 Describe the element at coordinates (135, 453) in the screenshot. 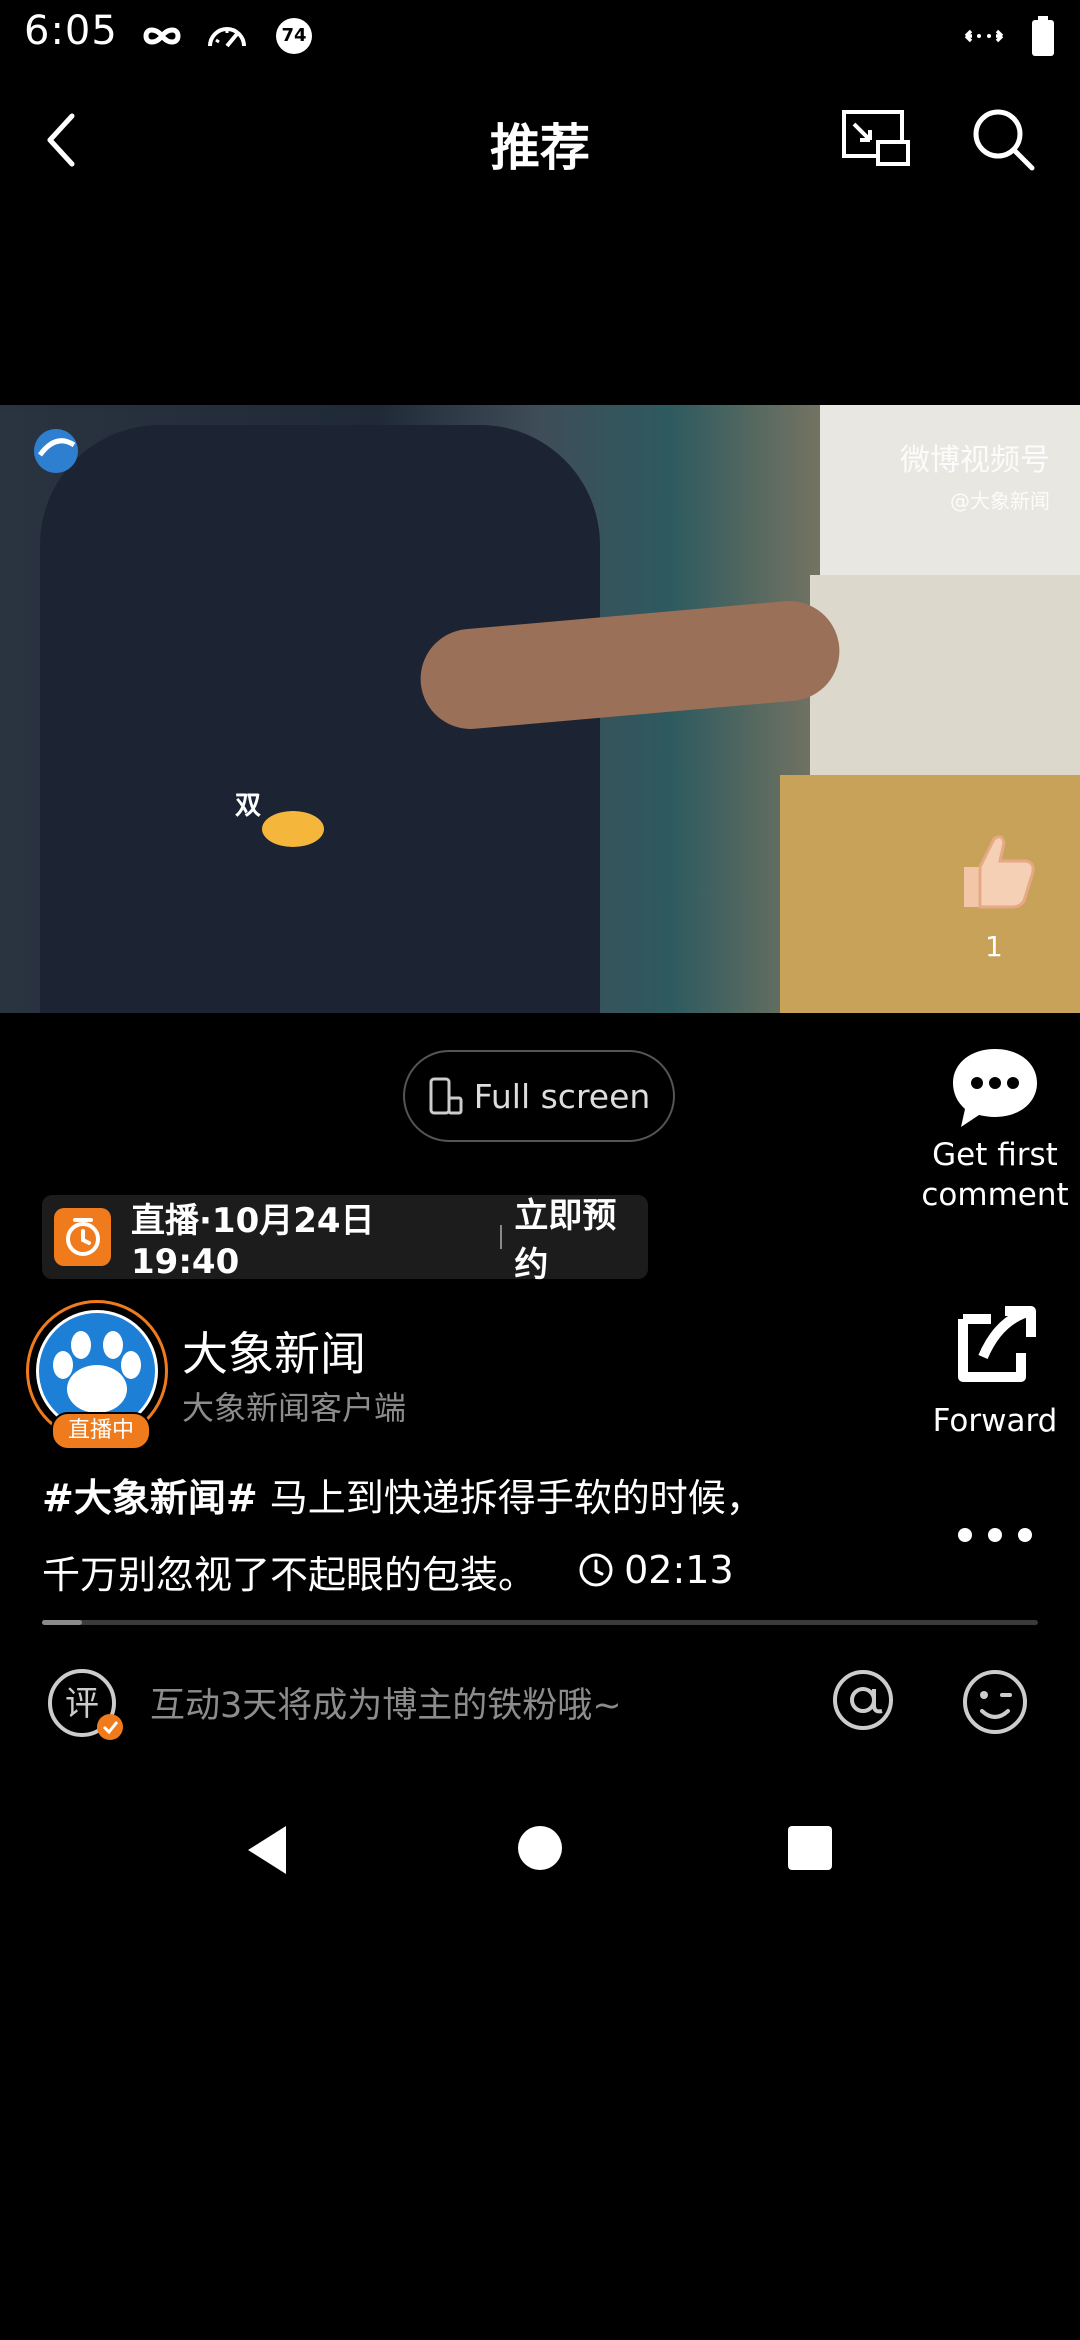

I see `broadcaster-logo` at that location.